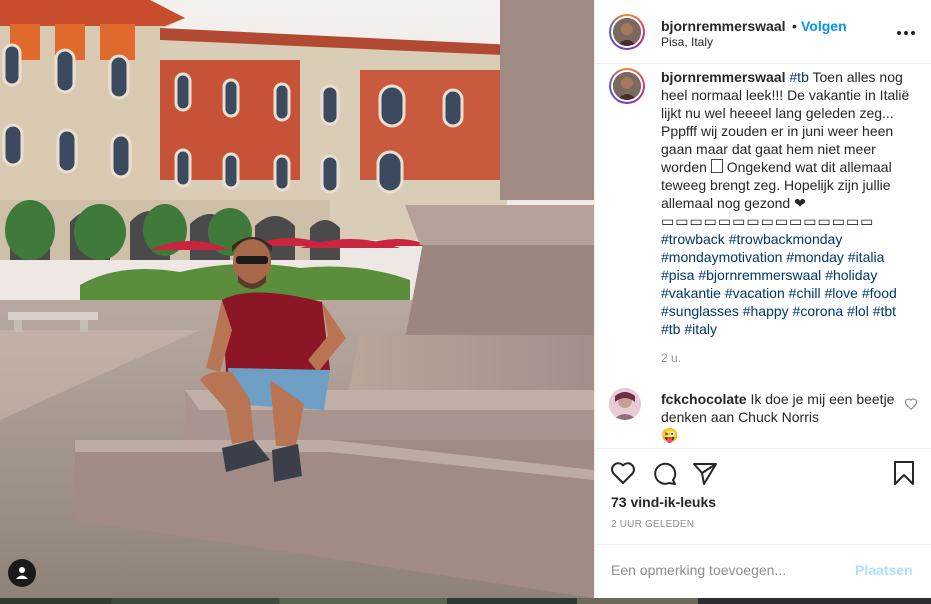 The image size is (931, 604). What do you see at coordinates (687, 42) in the screenshot?
I see `location-link: Pisa, Italy` at bounding box center [687, 42].